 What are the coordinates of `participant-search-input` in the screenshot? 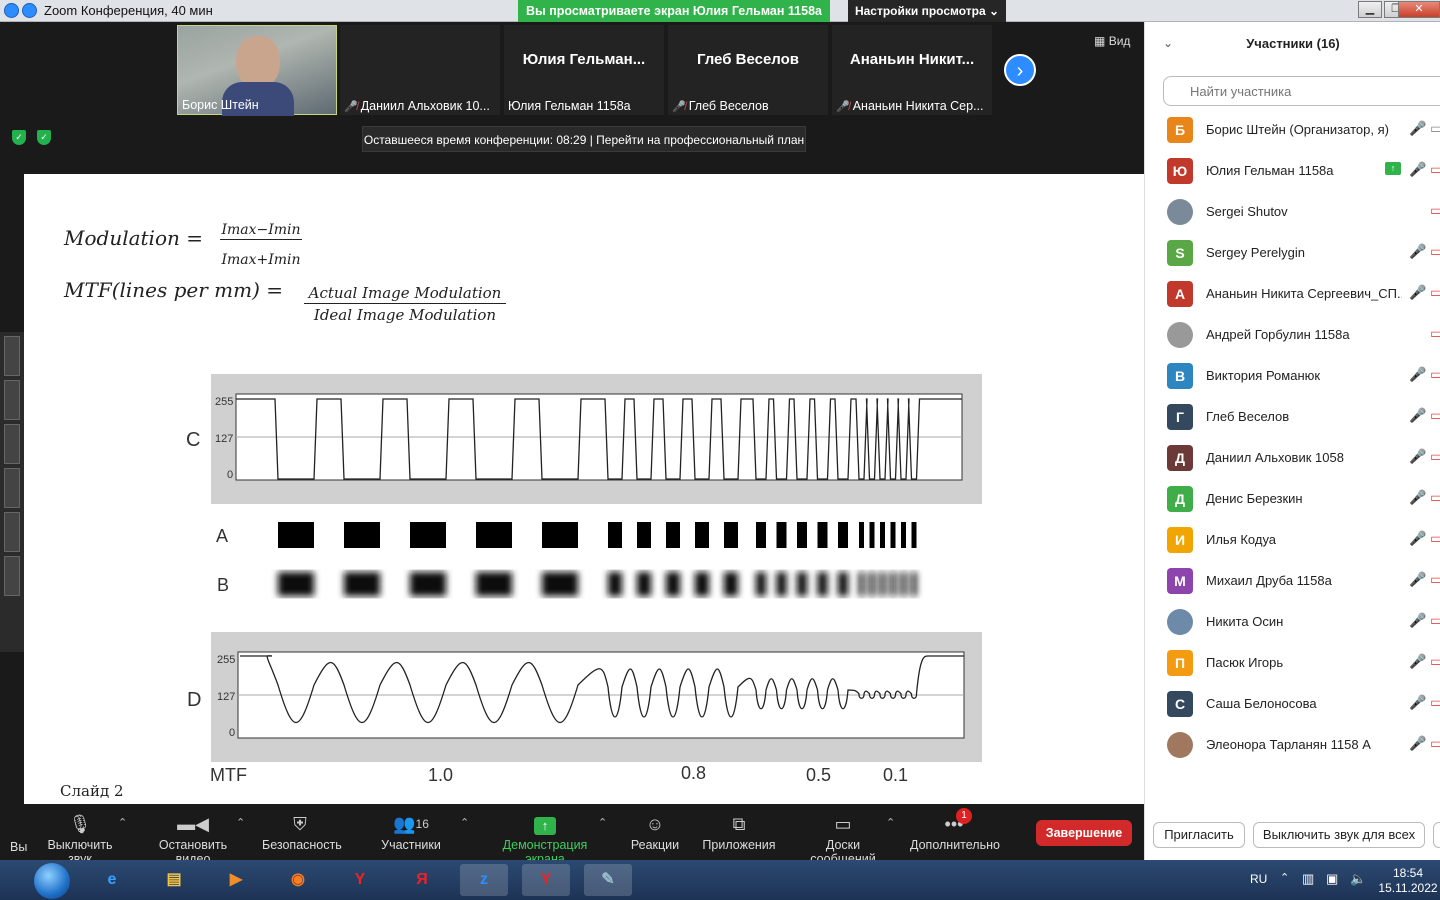 It's located at (1301, 91).